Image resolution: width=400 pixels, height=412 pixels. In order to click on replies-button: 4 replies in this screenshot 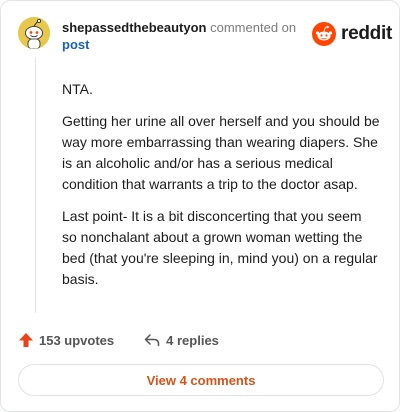, I will do `click(181, 340)`.